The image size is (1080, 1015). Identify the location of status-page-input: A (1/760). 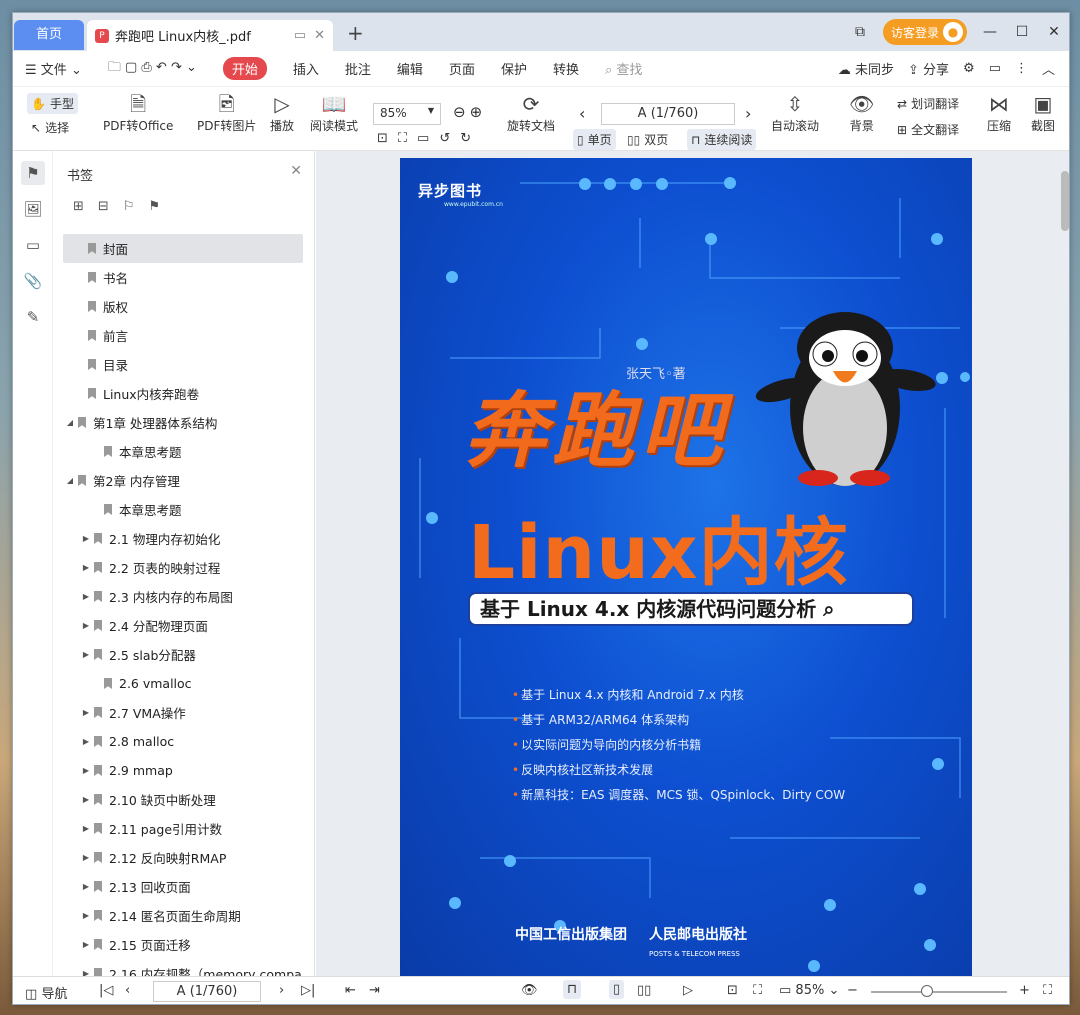
(207, 991).